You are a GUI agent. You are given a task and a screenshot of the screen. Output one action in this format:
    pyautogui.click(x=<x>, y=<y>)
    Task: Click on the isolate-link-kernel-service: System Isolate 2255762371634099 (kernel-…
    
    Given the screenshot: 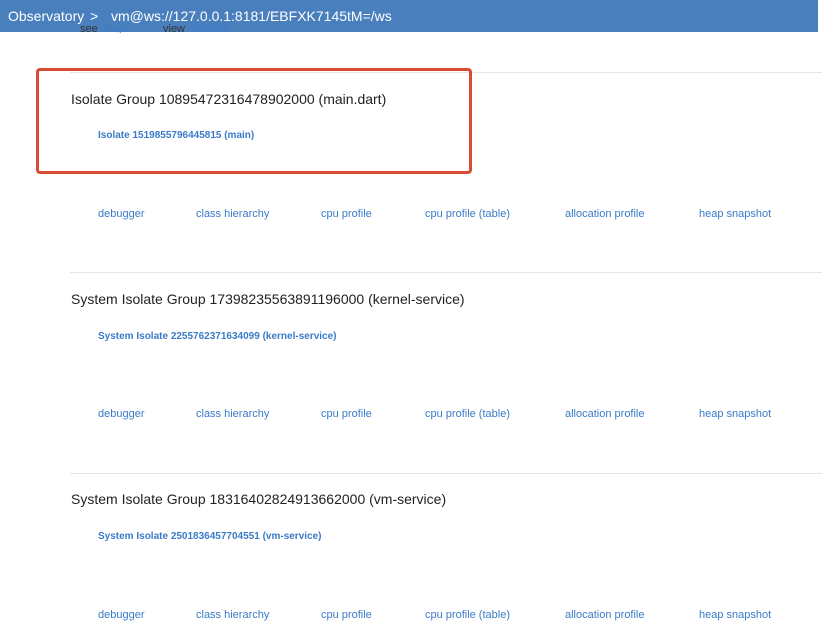 What is the action you would take?
    pyautogui.click(x=217, y=336)
    